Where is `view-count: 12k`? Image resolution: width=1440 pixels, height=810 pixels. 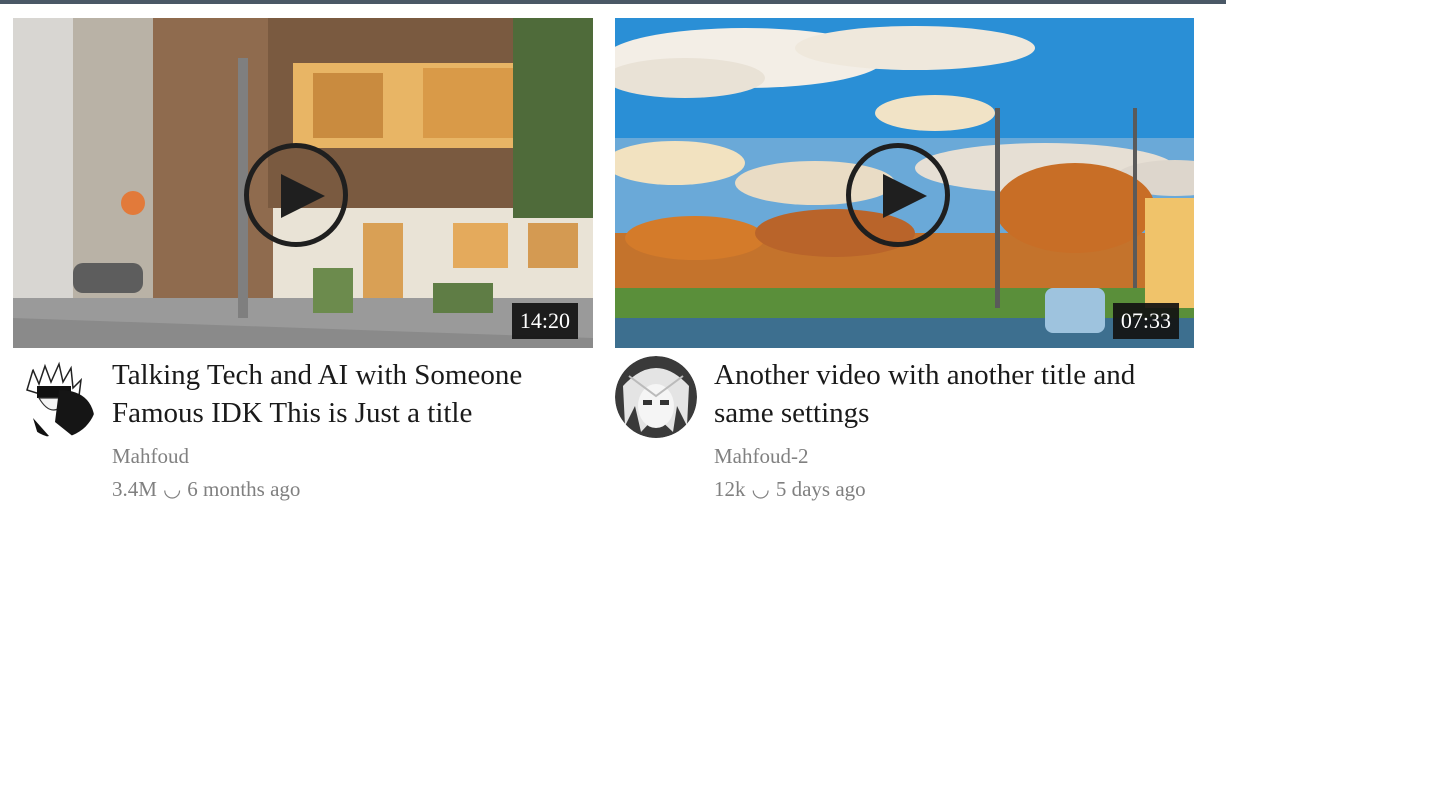 view-count: 12k is located at coordinates (730, 489).